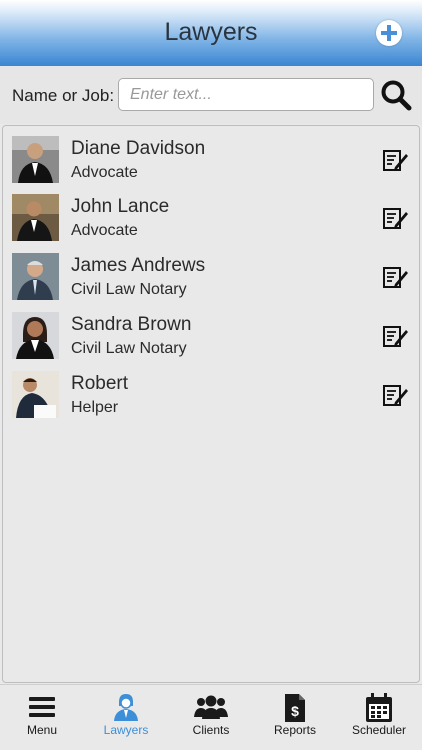 The width and height of the screenshot is (422, 750). I want to click on calendar-icon, so click(379, 707).